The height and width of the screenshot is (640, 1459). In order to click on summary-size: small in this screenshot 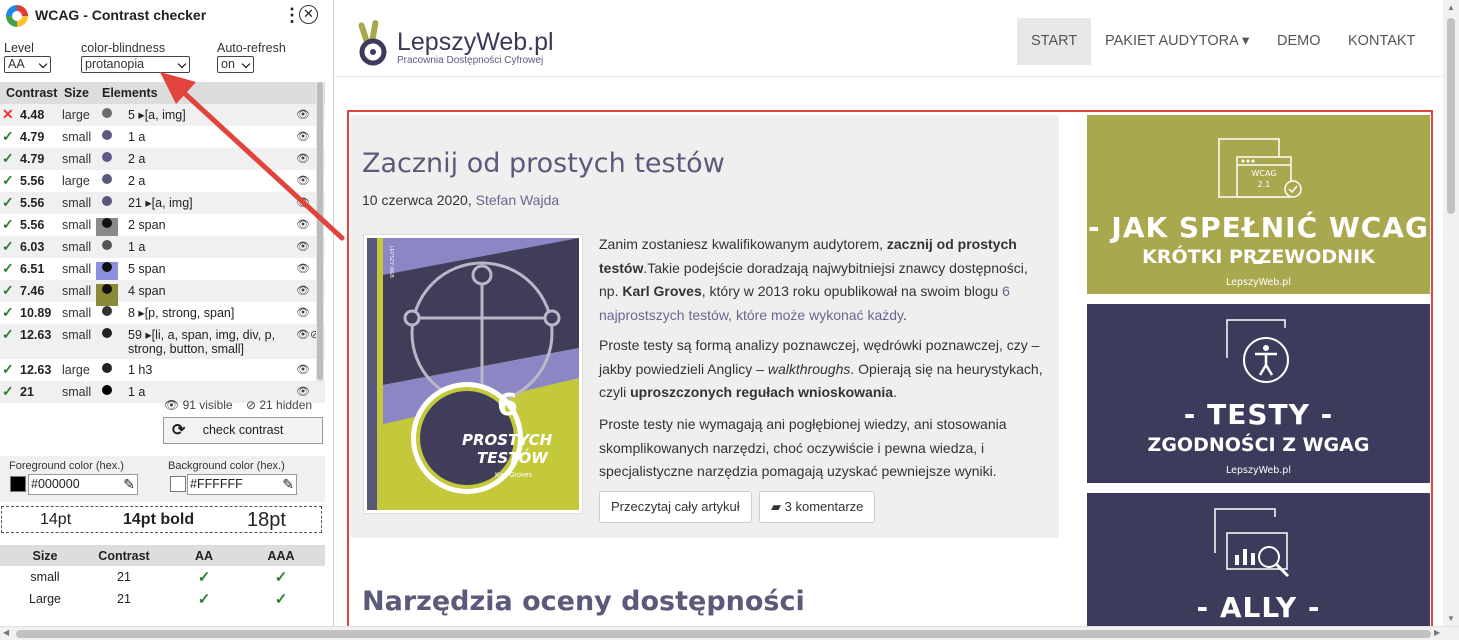, I will do `click(45, 577)`.